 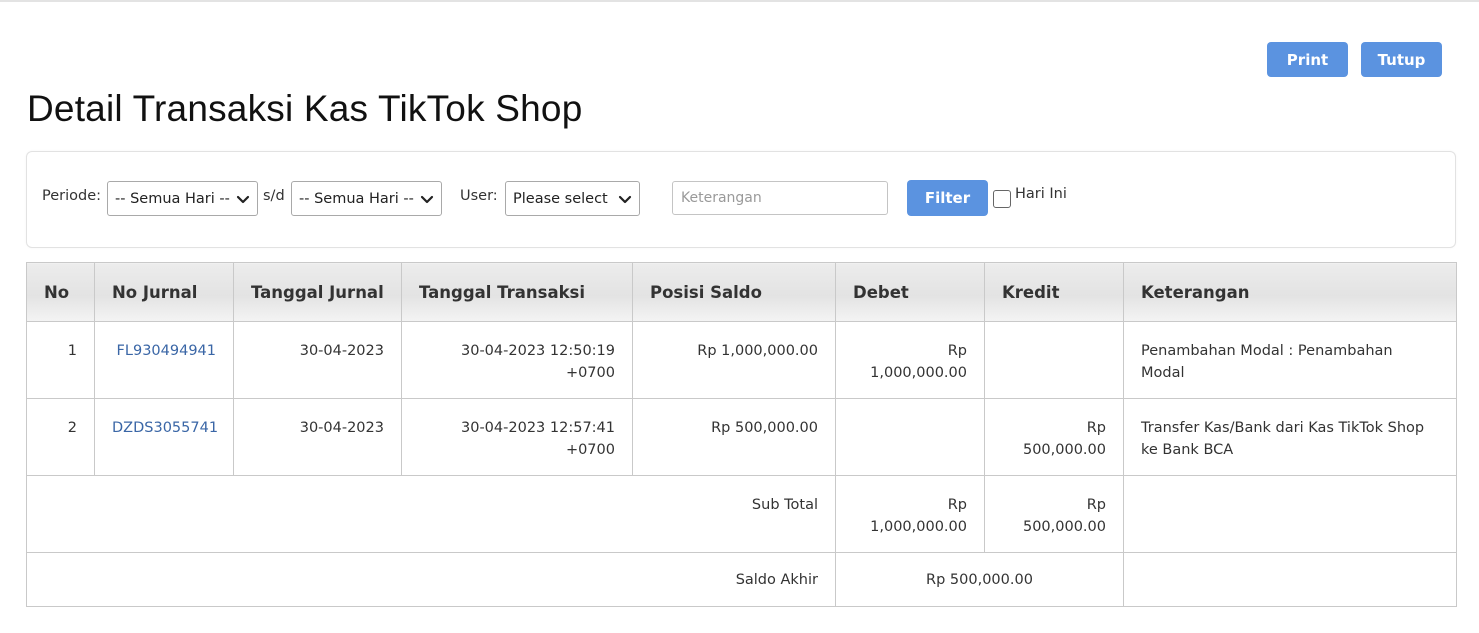 I want to click on keterangan-input, so click(x=780, y=198).